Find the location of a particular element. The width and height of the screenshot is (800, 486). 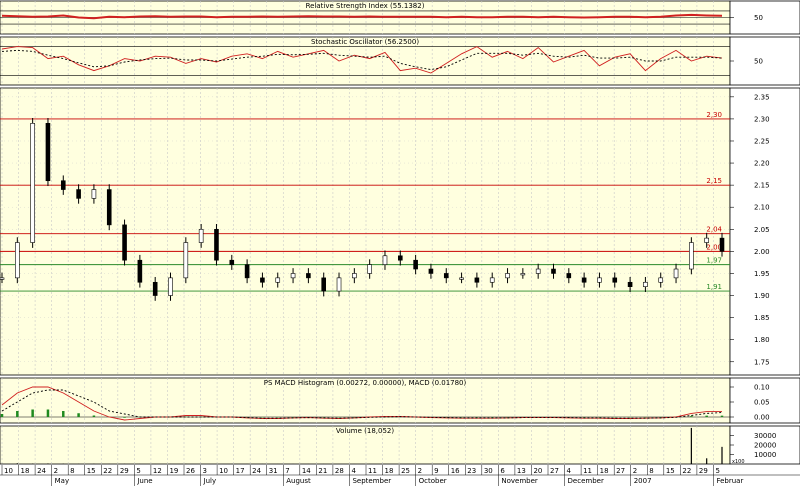

x-month-label: 2007 is located at coordinates (643, 481).